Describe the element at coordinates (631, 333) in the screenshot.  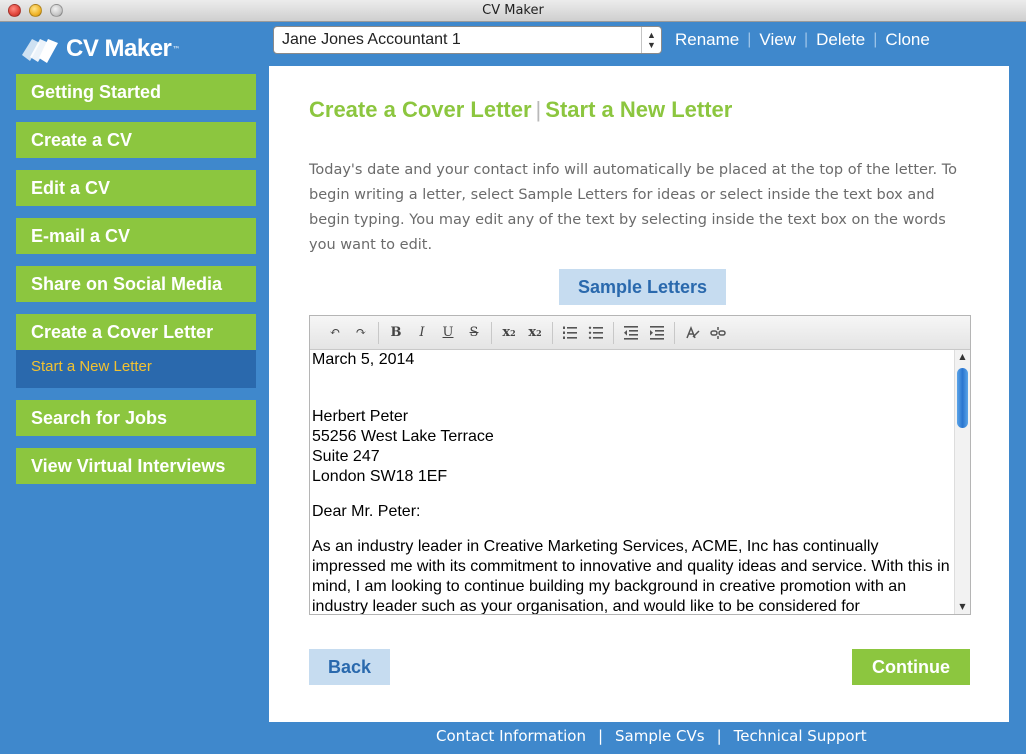
I see `outdent-icon` at that location.